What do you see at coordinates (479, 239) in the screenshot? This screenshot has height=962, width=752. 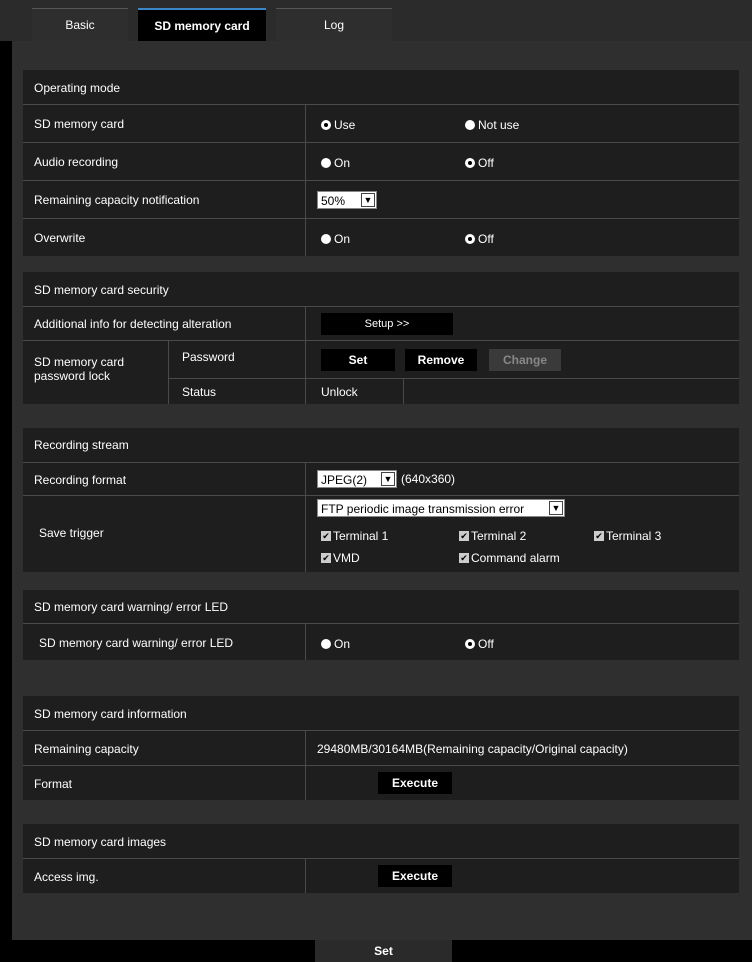 I see `radio-overwrite-off: Off` at bounding box center [479, 239].